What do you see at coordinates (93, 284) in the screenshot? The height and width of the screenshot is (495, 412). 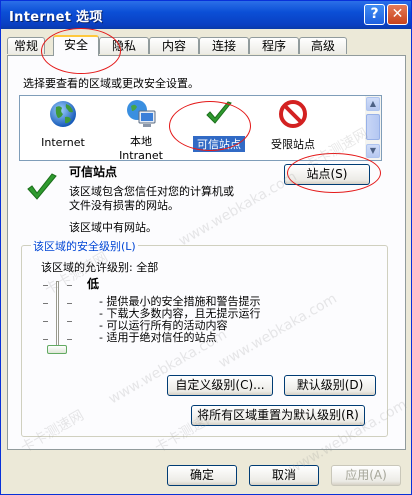 I see `level-name: 低` at bounding box center [93, 284].